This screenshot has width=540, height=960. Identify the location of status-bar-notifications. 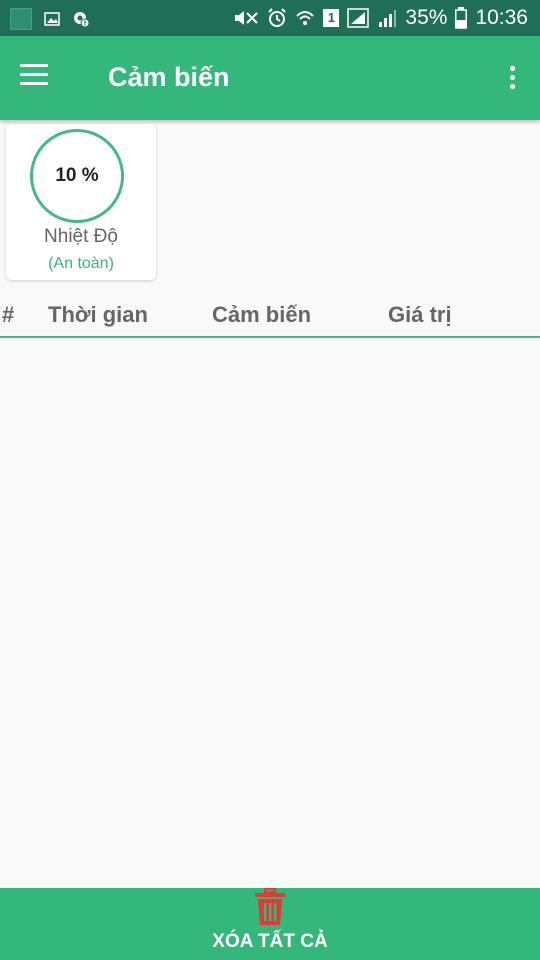
(50, 19).